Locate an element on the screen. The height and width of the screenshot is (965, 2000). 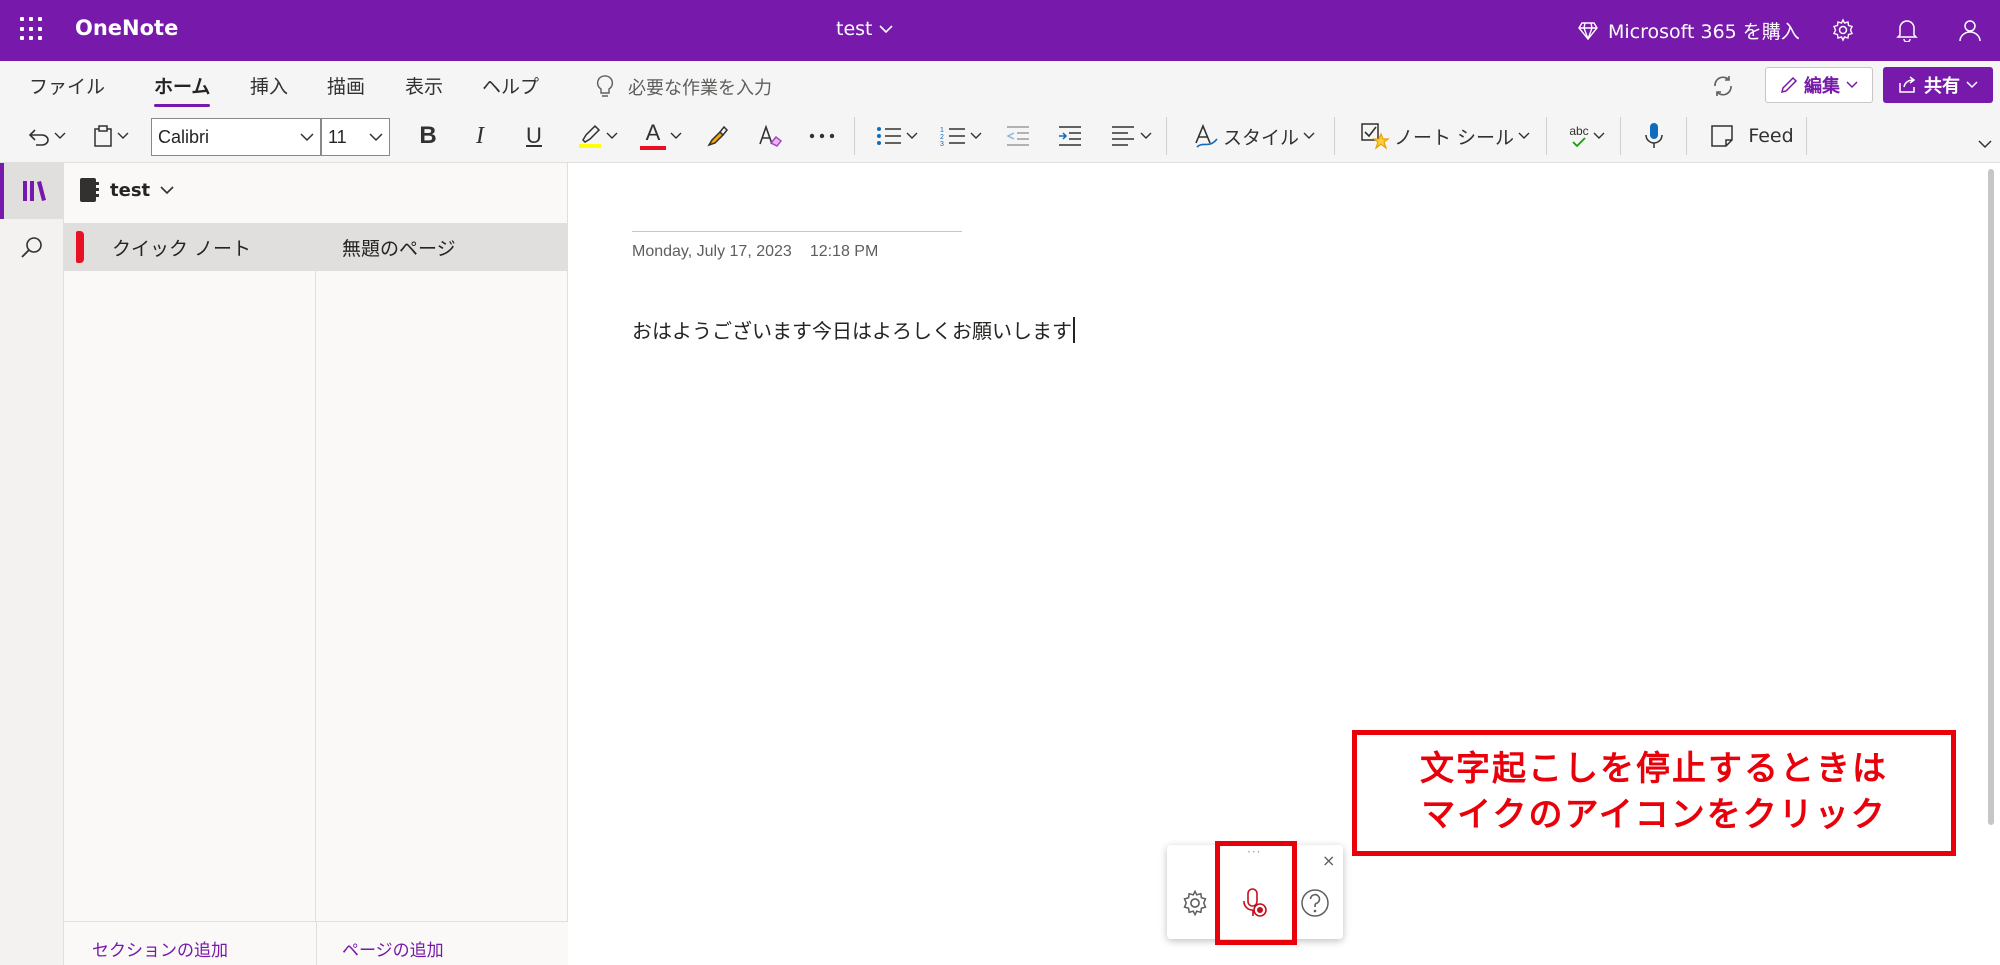
increase-indent-icon is located at coordinates (1070, 136).